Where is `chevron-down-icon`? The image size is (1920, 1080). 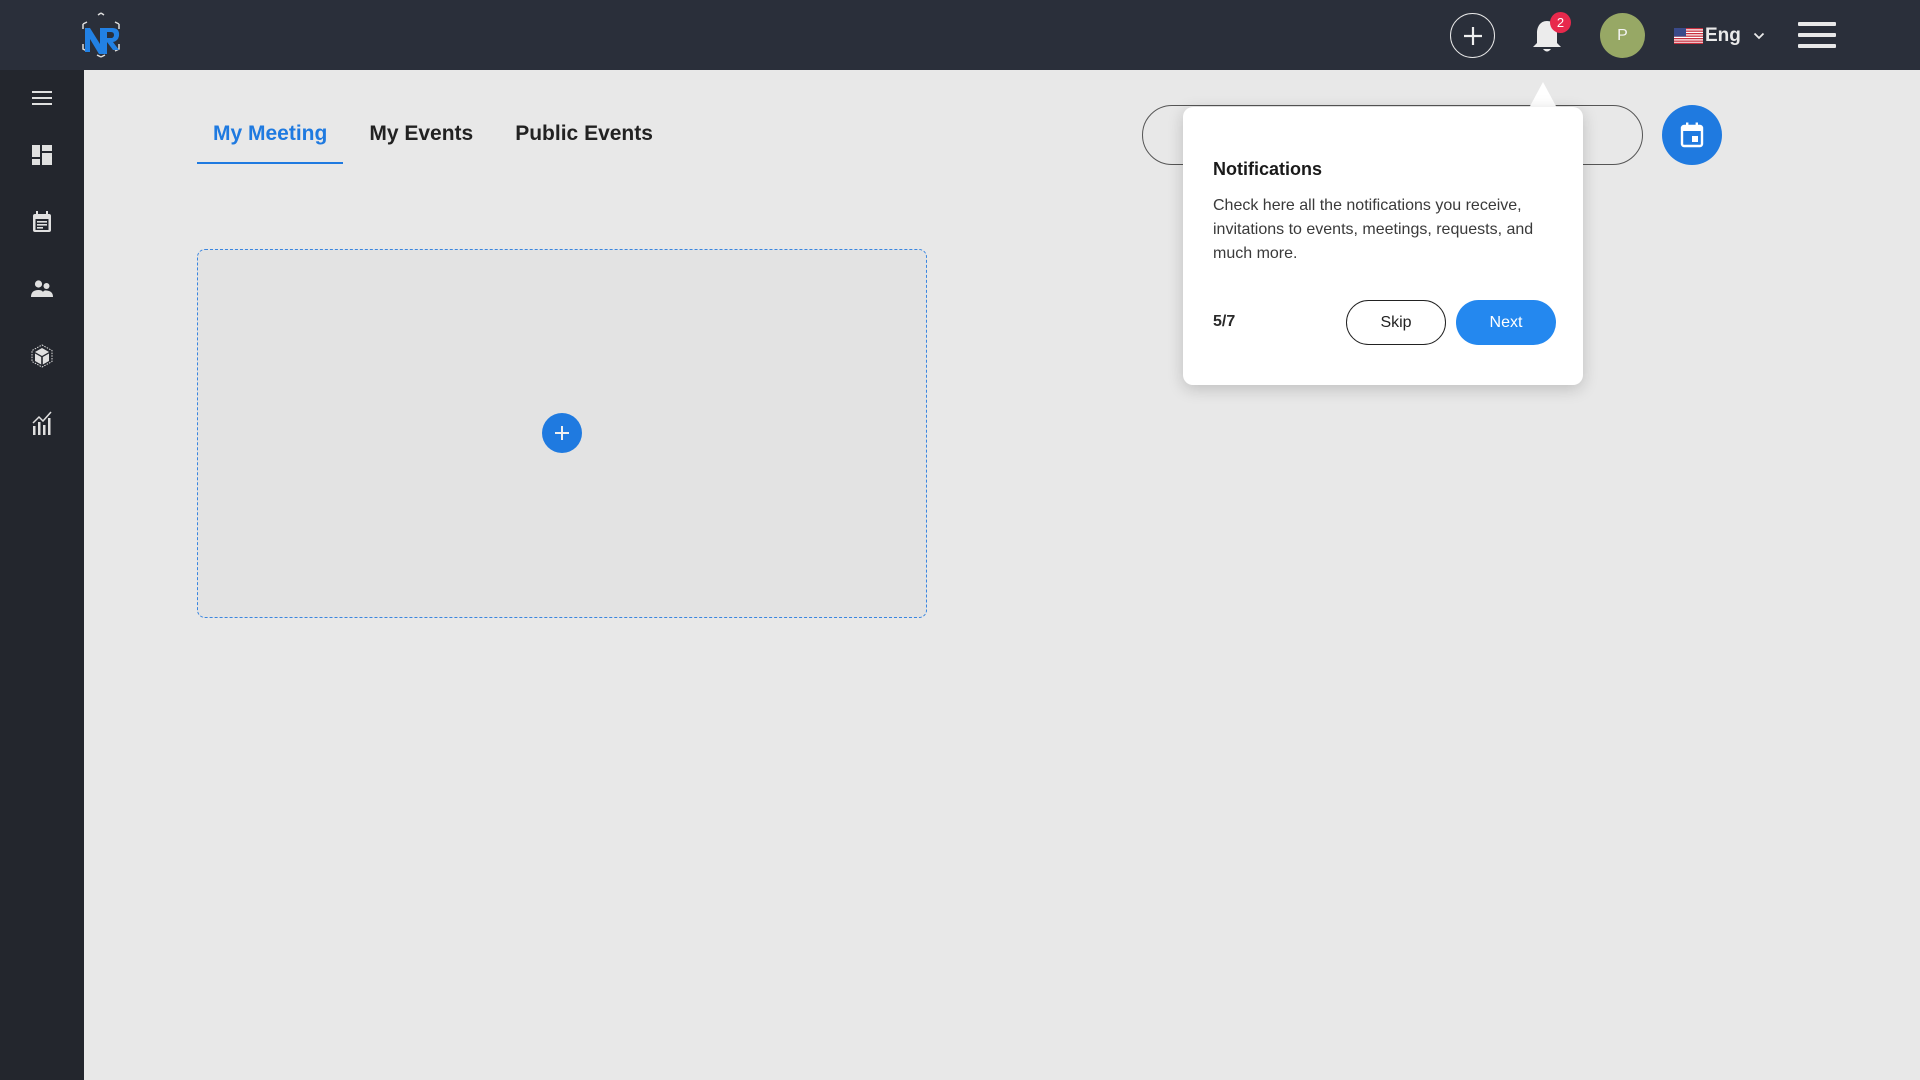 chevron-down-icon is located at coordinates (1759, 36).